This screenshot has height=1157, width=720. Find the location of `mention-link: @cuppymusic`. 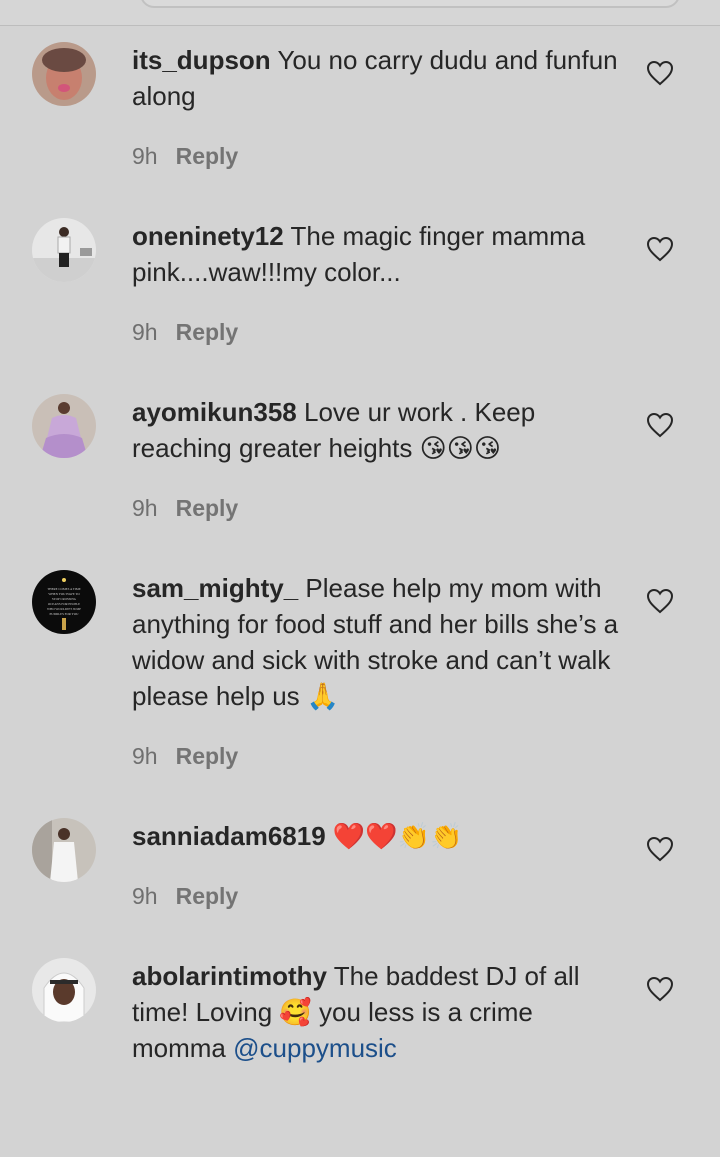

mention-link: @cuppymusic is located at coordinates (315, 1048).